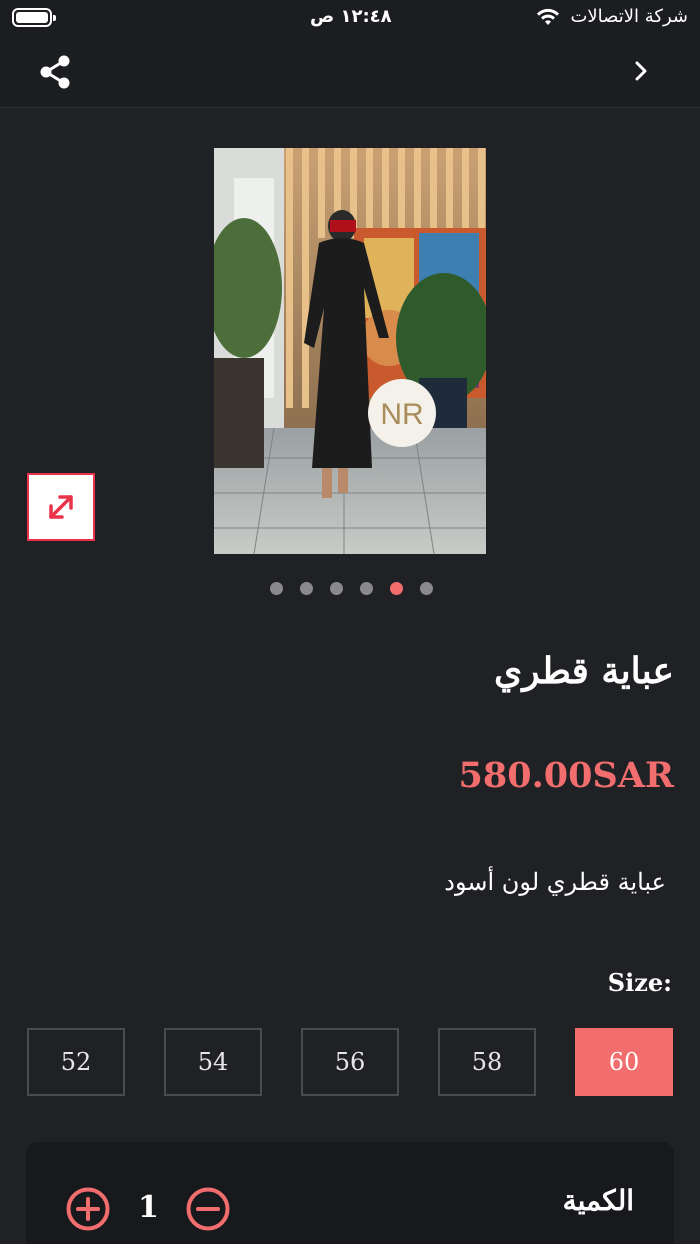  Describe the element at coordinates (584, 671) in the screenshot. I see `product-title: عباية قطري` at that location.